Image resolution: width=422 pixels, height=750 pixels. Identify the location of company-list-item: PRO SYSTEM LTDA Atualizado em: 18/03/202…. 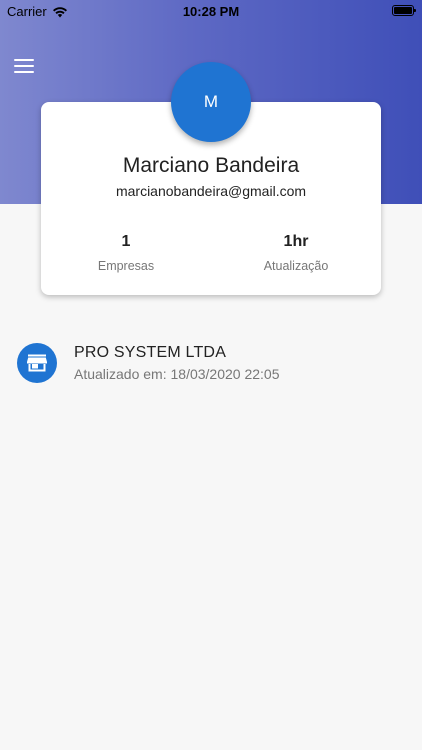
(211, 363).